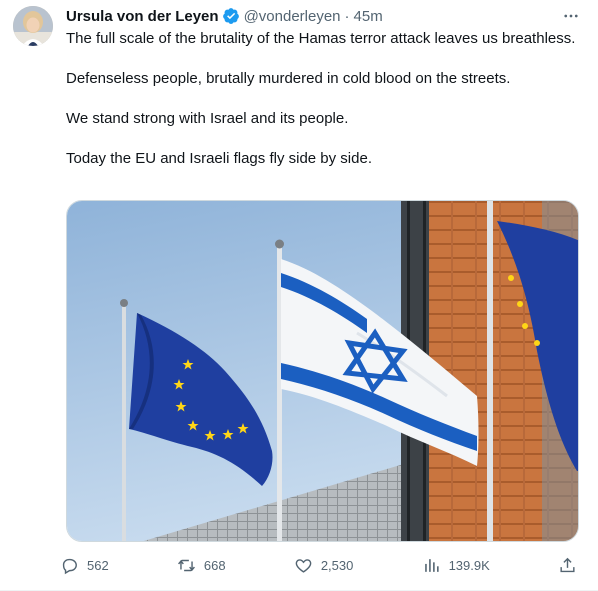 The height and width of the screenshot is (591, 598). I want to click on like-count: 2,530, so click(337, 565).